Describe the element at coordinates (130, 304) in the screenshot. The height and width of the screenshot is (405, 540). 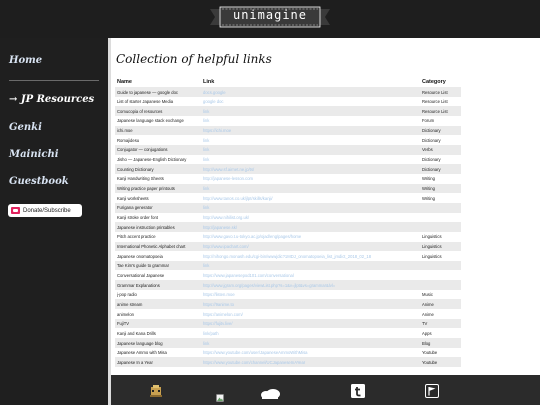
I see `cell-name: anime stream` at that location.